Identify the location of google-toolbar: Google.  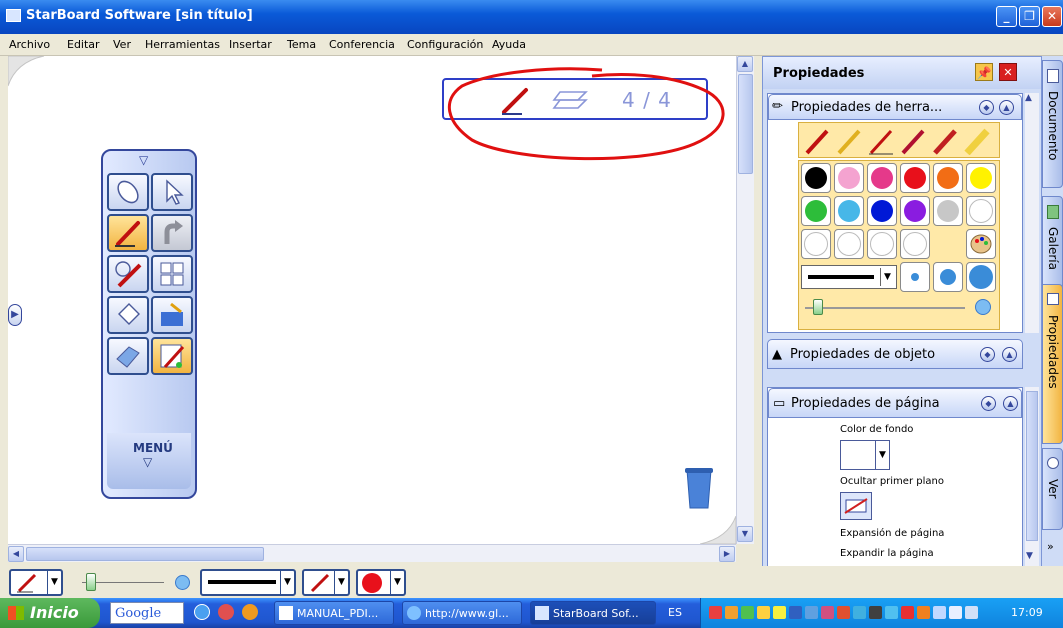
(147, 613).